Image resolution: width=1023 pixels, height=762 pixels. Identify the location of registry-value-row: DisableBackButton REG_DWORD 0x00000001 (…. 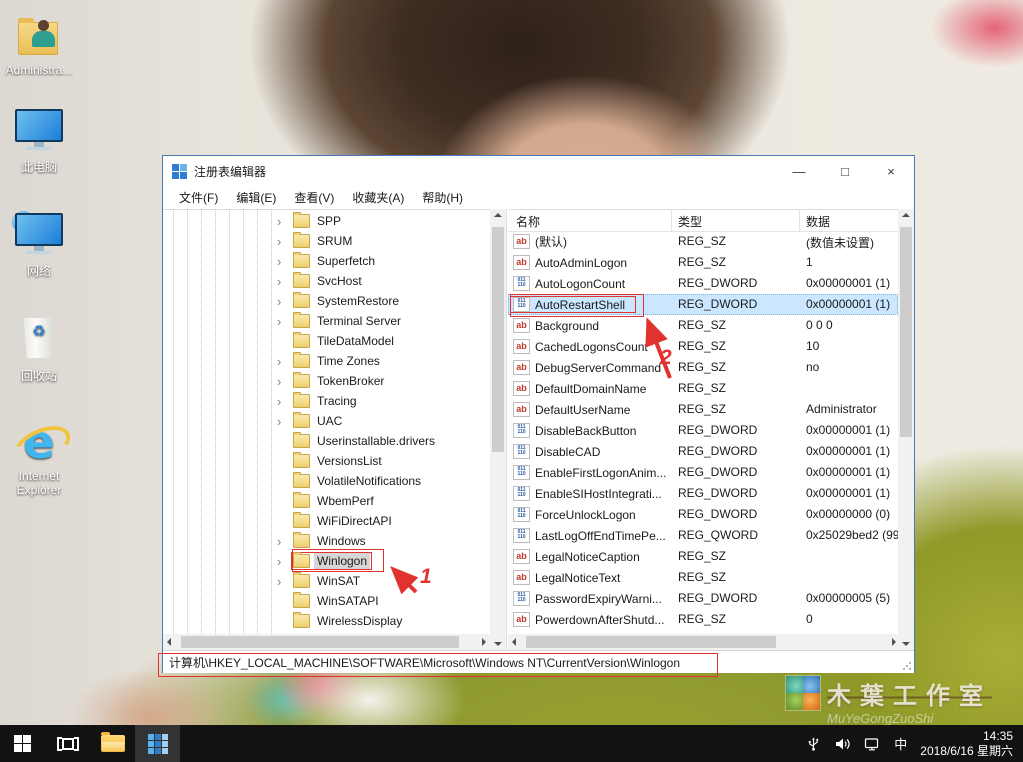
(703, 430).